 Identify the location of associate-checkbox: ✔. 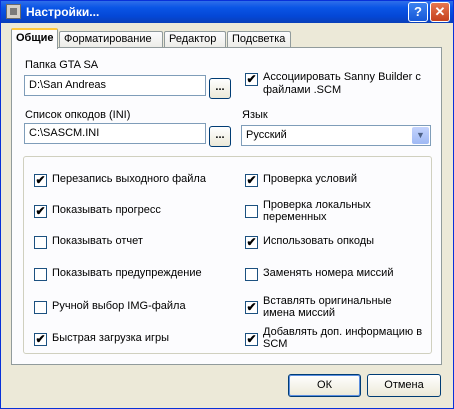
(251, 79).